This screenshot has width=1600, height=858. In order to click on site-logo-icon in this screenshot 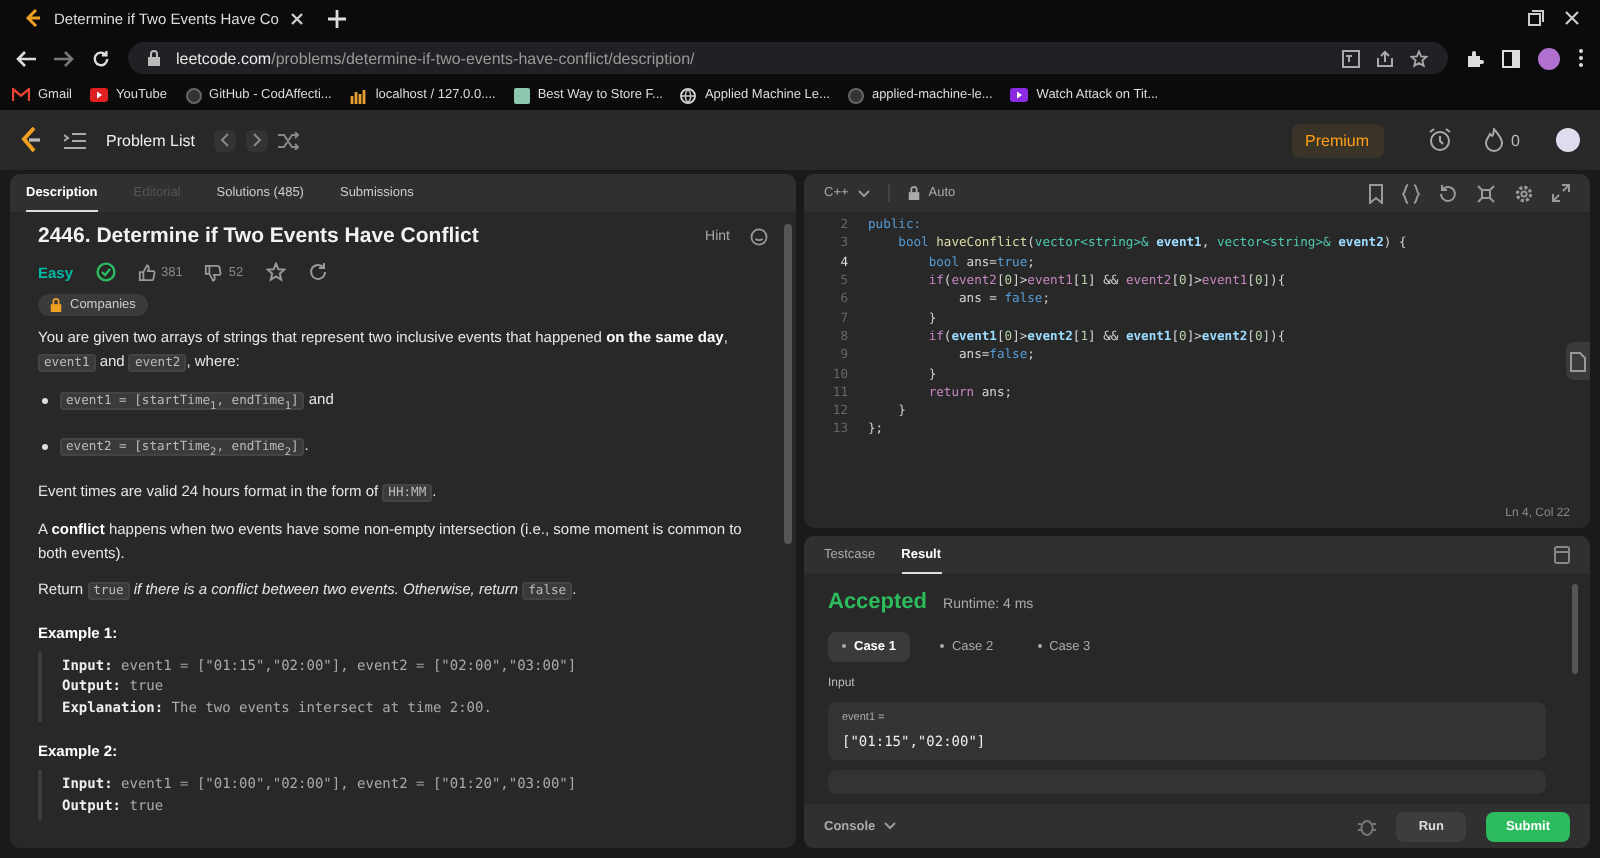, I will do `click(33, 18)`.